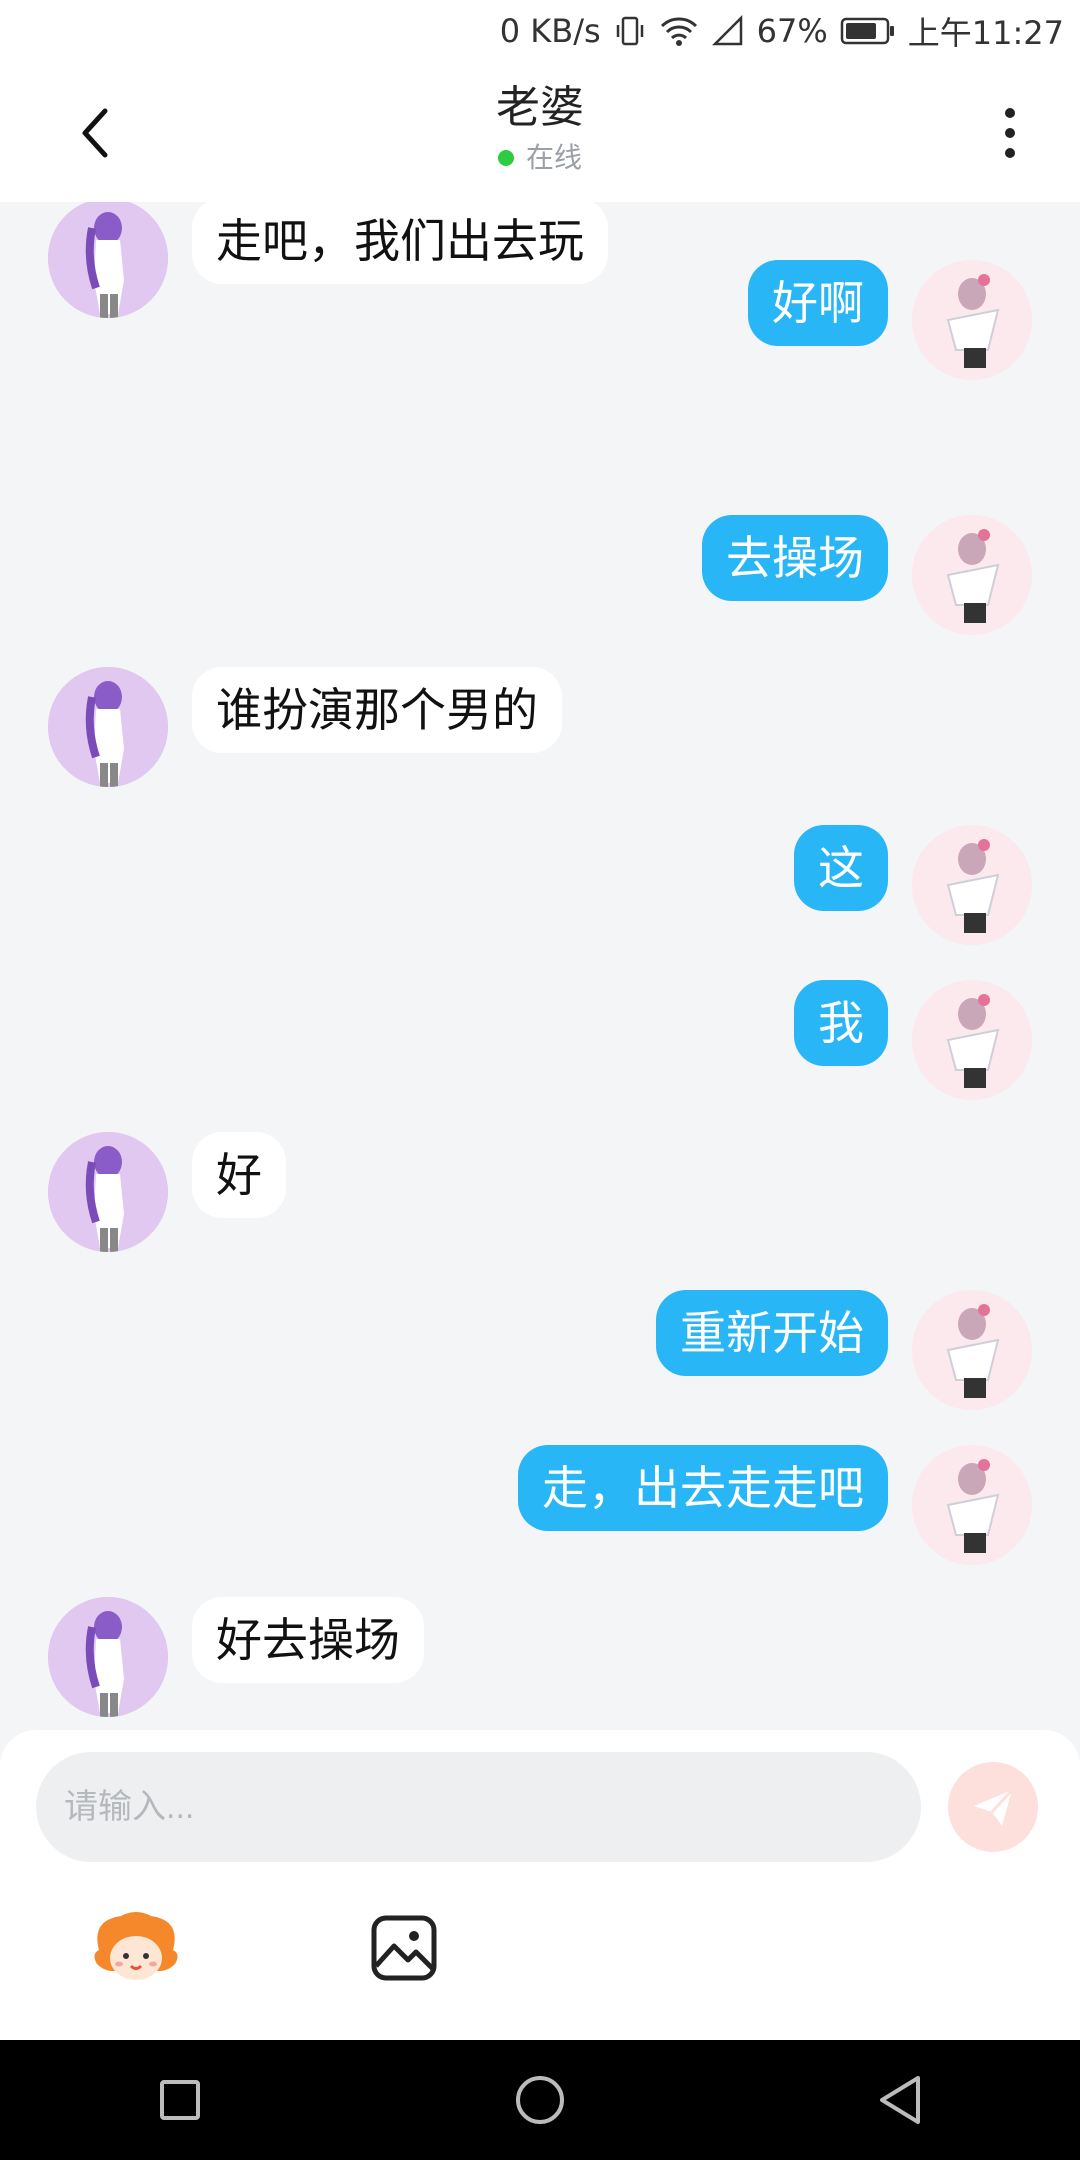 This screenshot has height=2160, width=1080. I want to click on triangle-back-icon, so click(900, 2100).